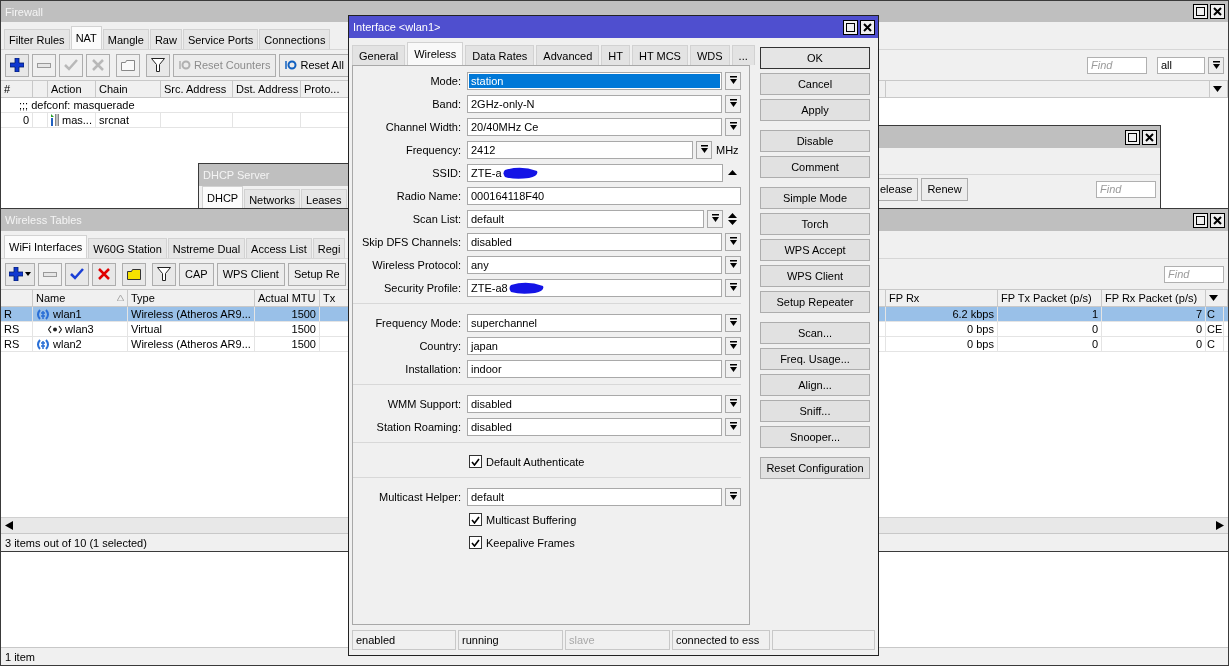 The image size is (1229, 666). Describe the element at coordinates (1053, 329) in the screenshot. I see `table-row: 0 bps 0 0 CE` at that location.